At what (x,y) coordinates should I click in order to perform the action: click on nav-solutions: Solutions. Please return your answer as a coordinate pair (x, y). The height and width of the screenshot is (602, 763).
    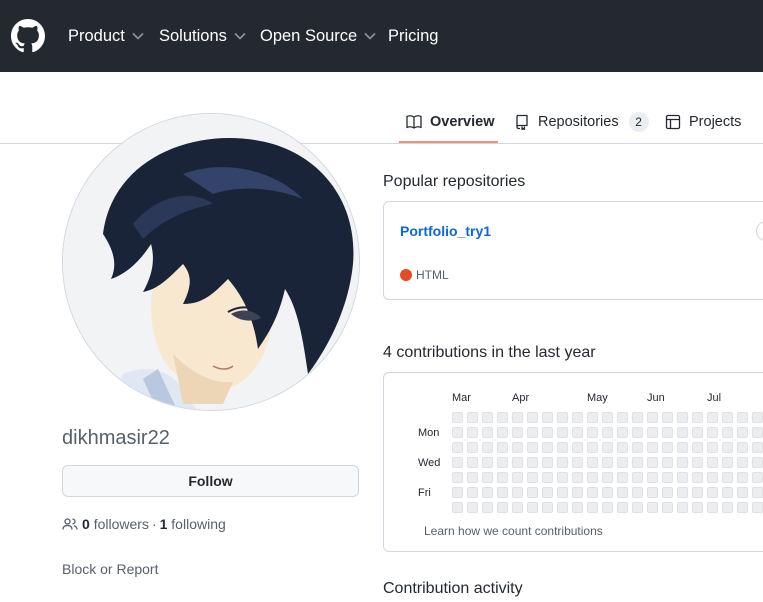
    Looking at the image, I should click on (202, 36).